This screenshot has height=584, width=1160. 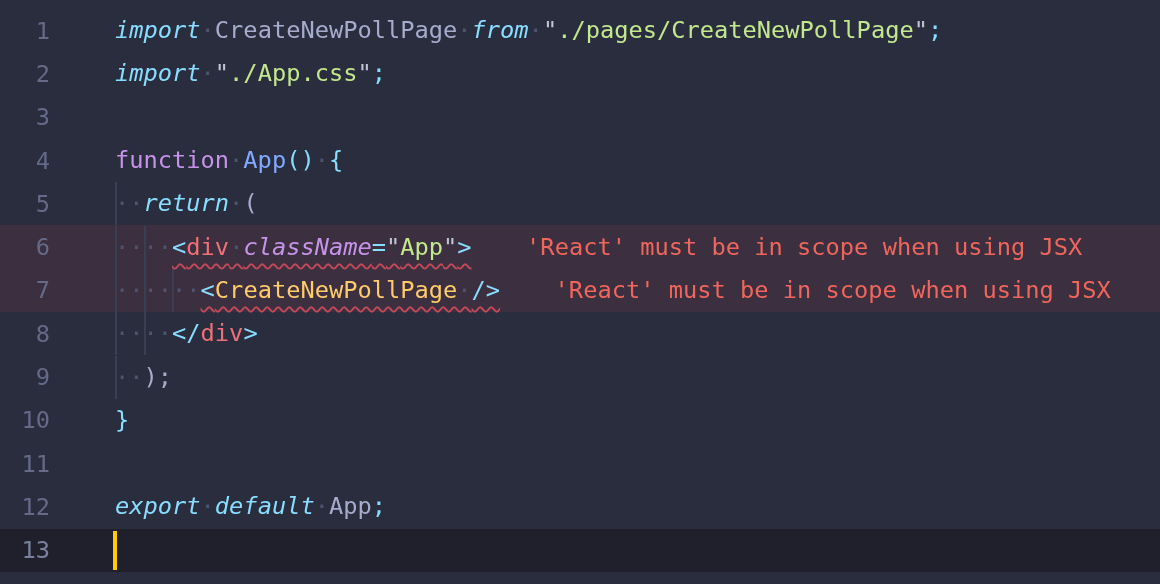 I want to click on line-number: 1, so click(x=42, y=30).